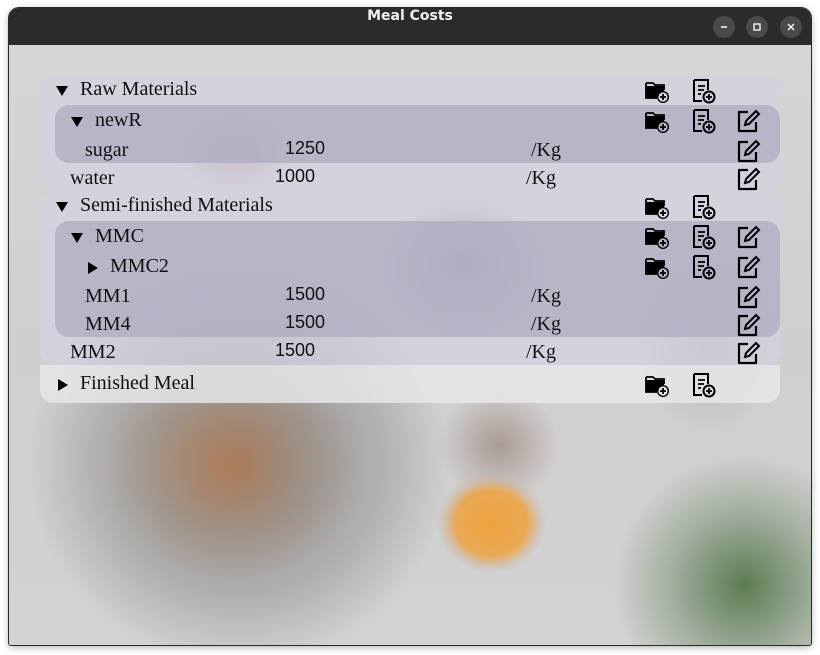 The width and height of the screenshot is (820, 655). What do you see at coordinates (425, 324) in the screenshot?
I see `item-row-MM4: MM4 1500 /Kg` at bounding box center [425, 324].